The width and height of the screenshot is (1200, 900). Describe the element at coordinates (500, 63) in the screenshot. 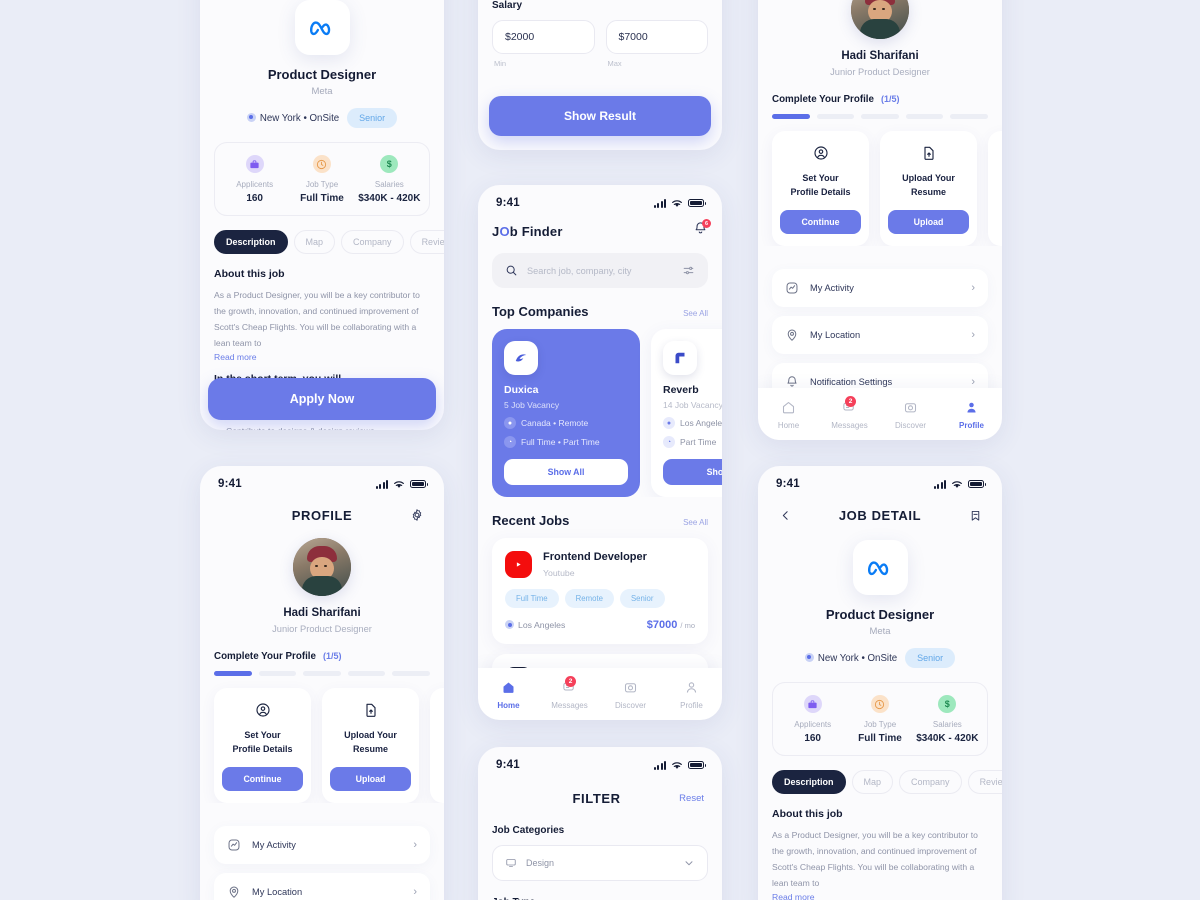

I see `salary-min-caption: Min` at that location.